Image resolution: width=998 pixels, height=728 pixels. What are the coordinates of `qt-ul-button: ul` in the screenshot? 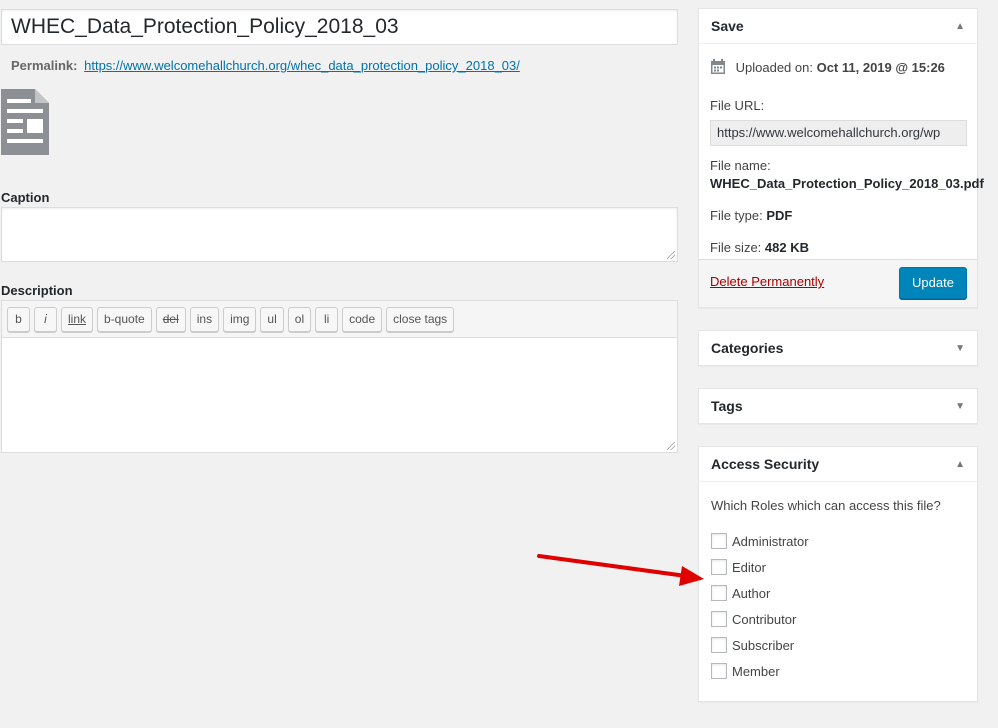 It's located at (272, 319).